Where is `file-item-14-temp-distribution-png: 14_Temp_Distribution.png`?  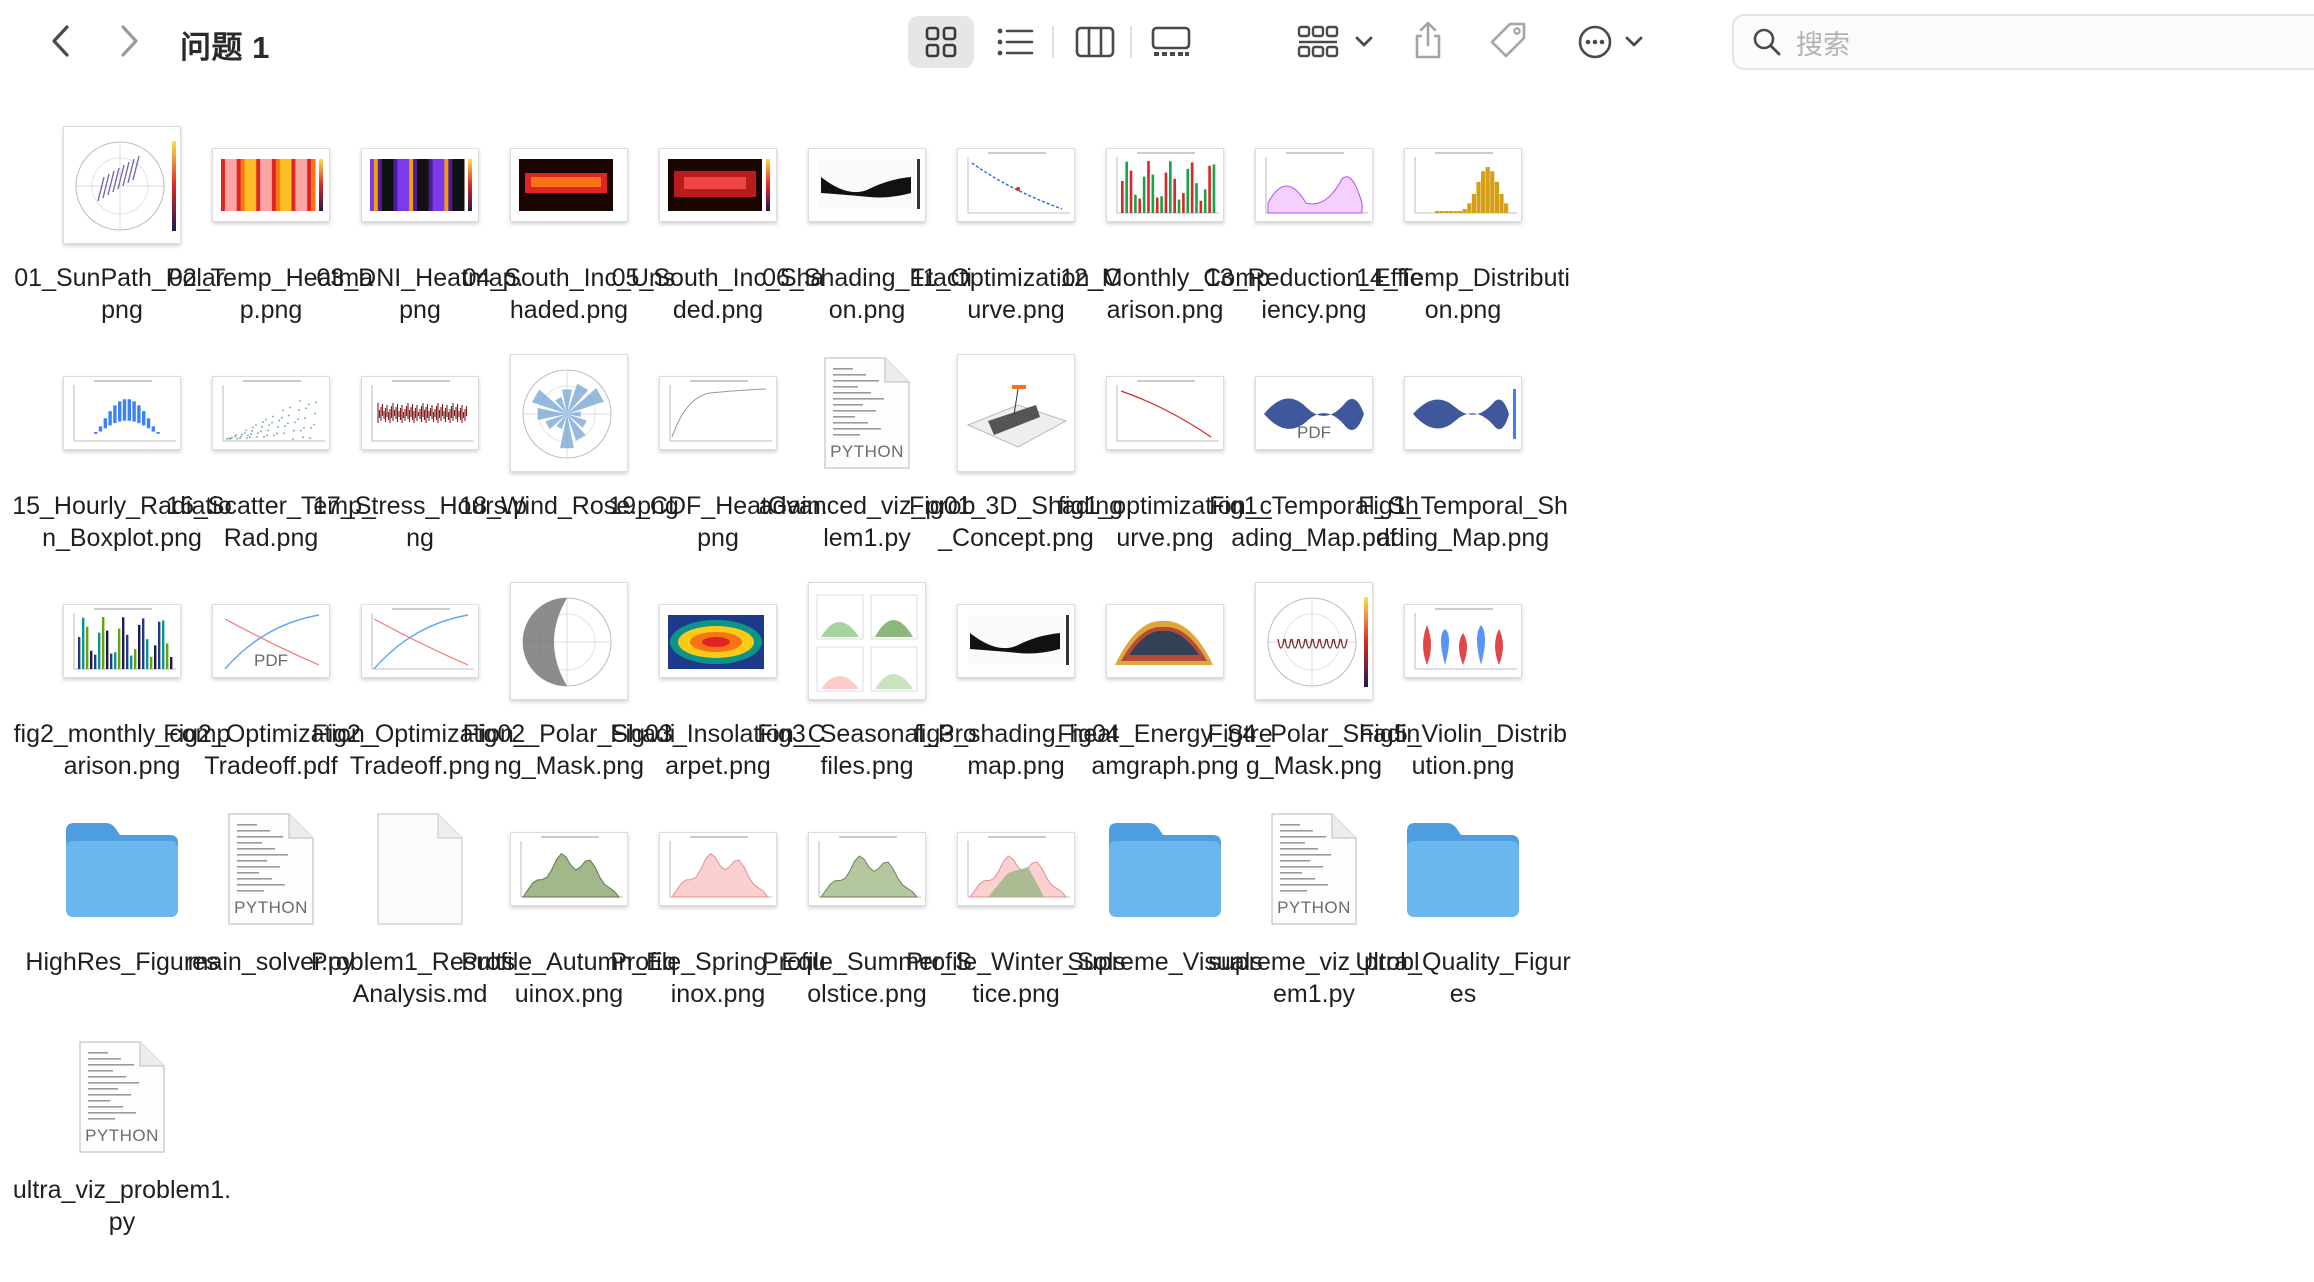 file-item-14-temp-distribution-png: 14_Temp_Distribution.png is located at coordinates (1463, 225).